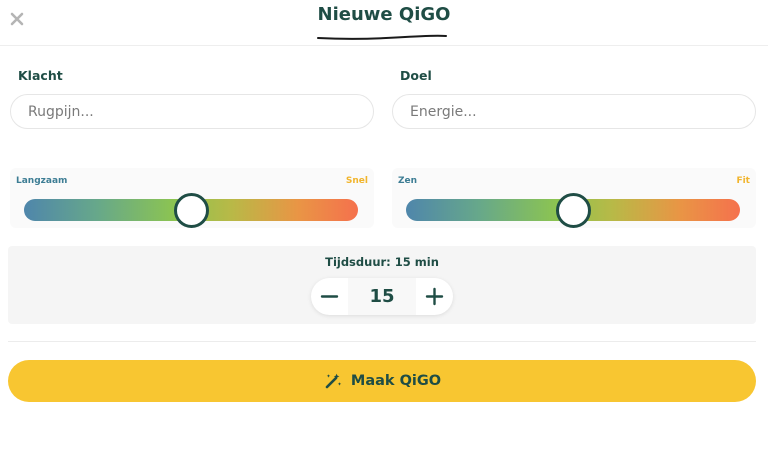 The height and width of the screenshot is (449, 768). Describe the element at coordinates (382, 262) in the screenshot. I see `duration-label: Tijdsduur: 15 min` at that location.